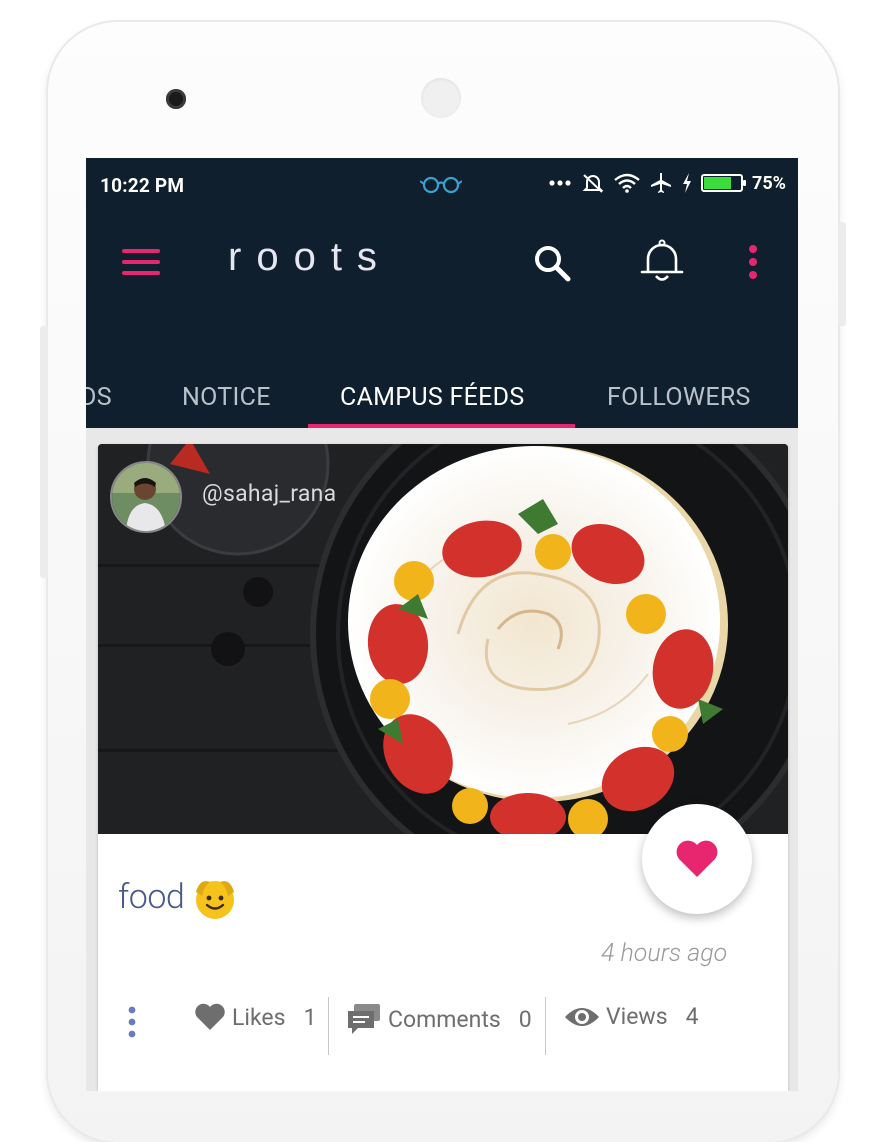 The height and width of the screenshot is (1142, 885). I want to click on more-vert-icon, so click(753, 263).